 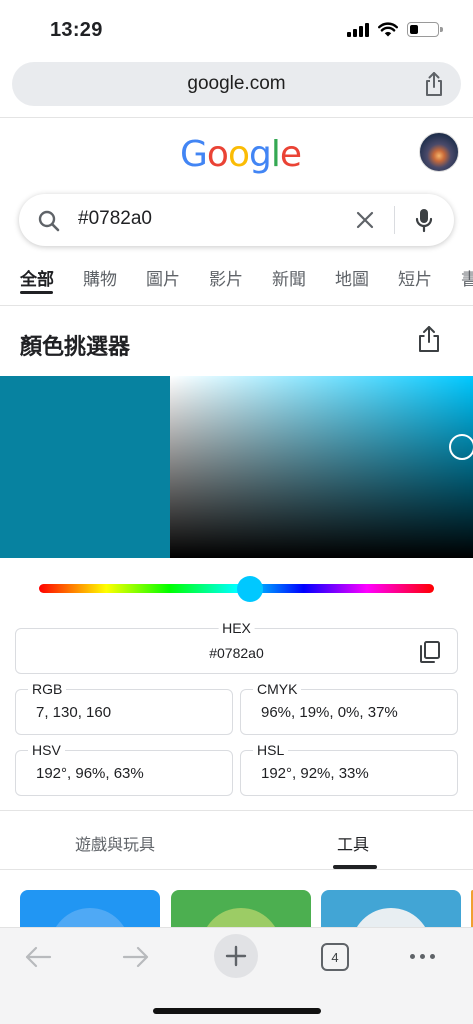 What do you see at coordinates (85, 467) in the screenshot?
I see `color-swatch` at bounding box center [85, 467].